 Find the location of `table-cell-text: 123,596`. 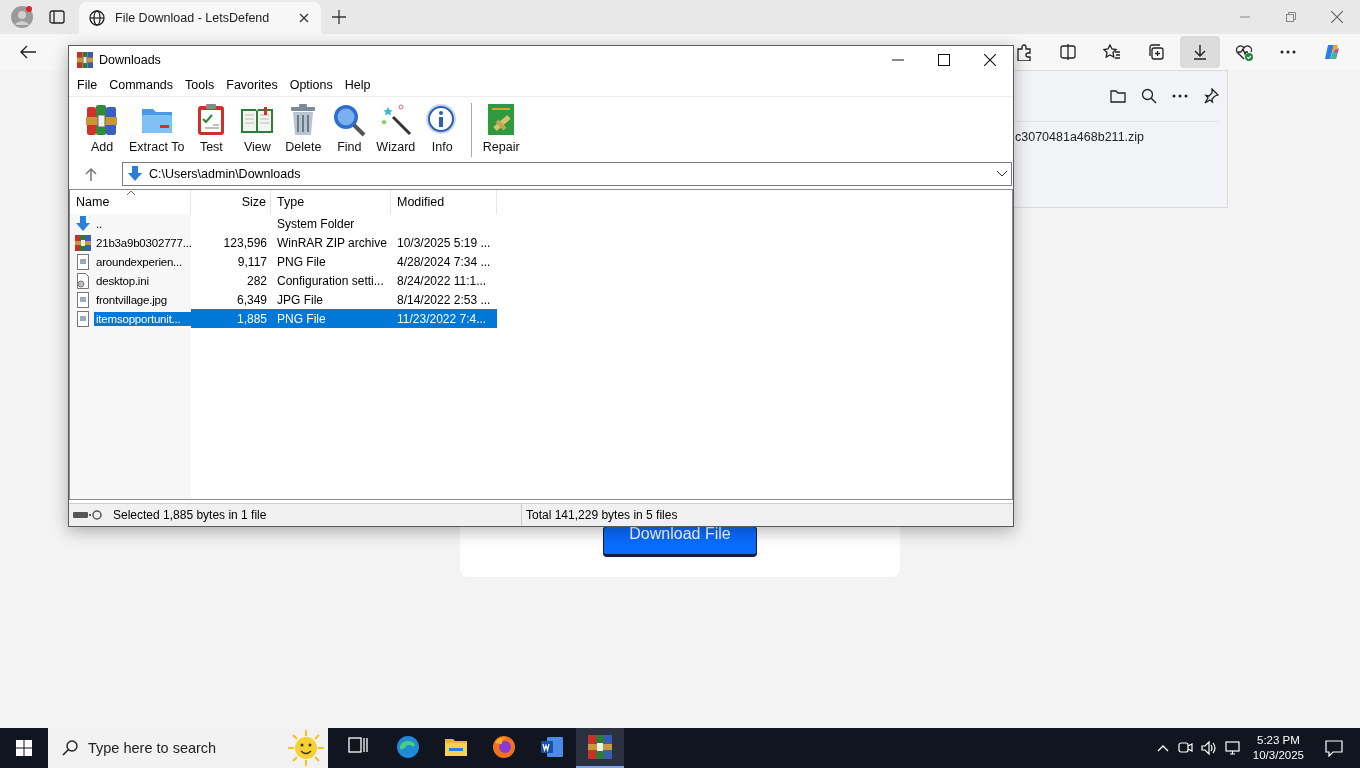

table-cell-text: 123,596 is located at coordinates (245, 243).